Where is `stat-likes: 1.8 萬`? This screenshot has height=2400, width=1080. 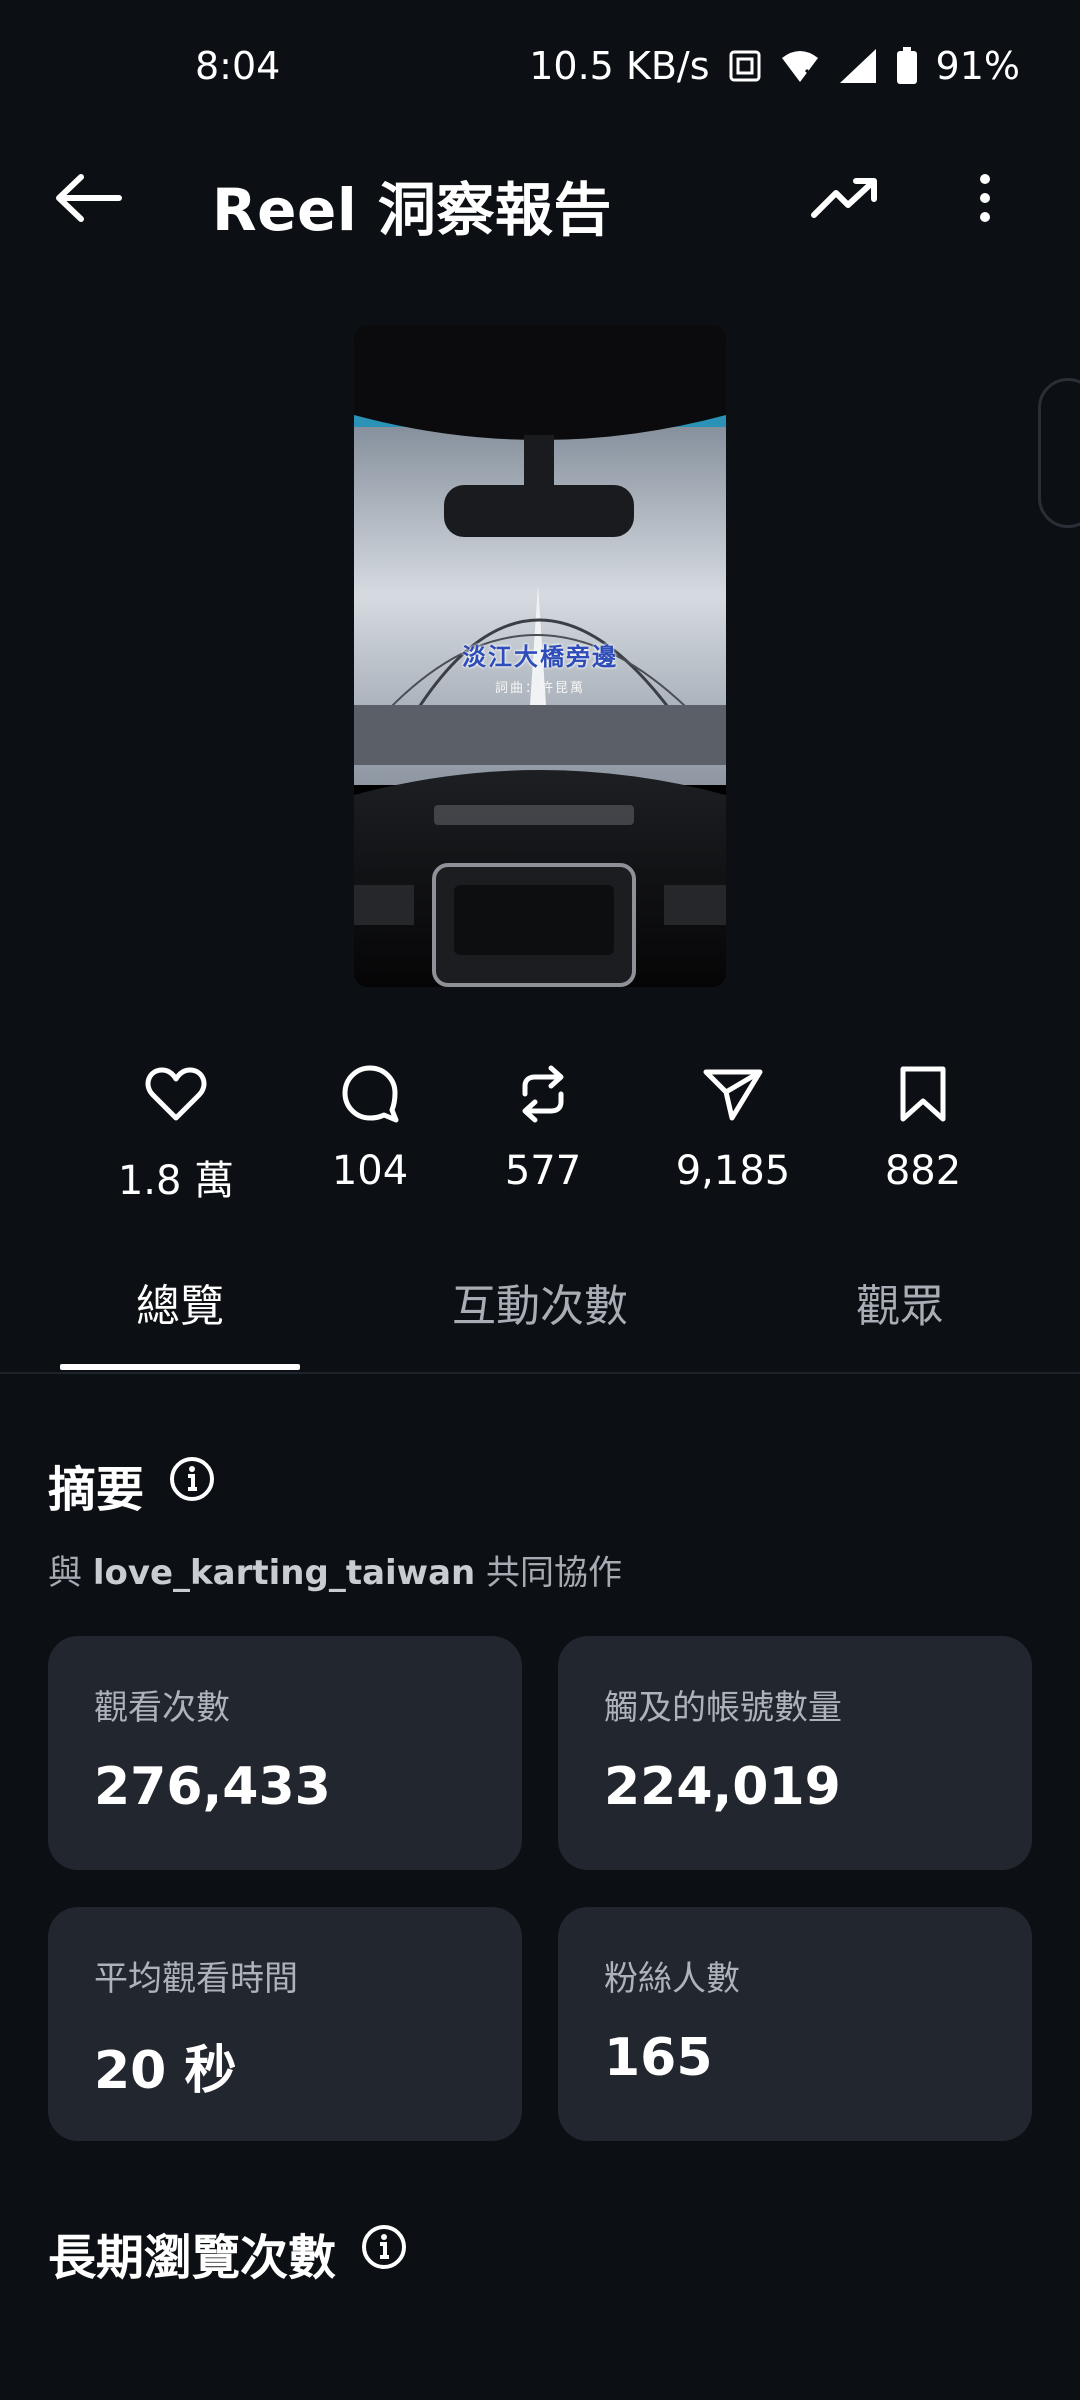 stat-likes: 1.8 萬 is located at coordinates (176, 1133).